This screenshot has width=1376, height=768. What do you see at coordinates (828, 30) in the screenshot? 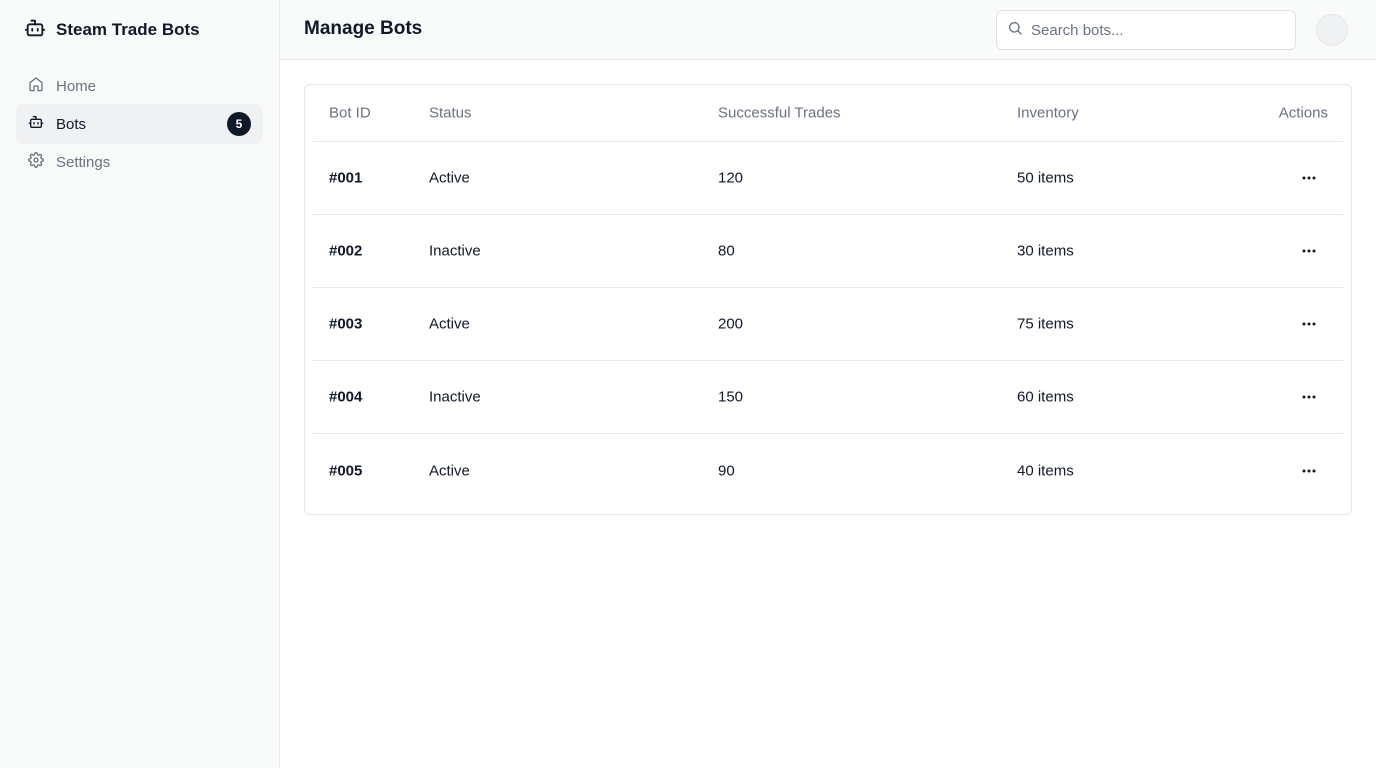
I see `top-header: Manage Bots` at bounding box center [828, 30].